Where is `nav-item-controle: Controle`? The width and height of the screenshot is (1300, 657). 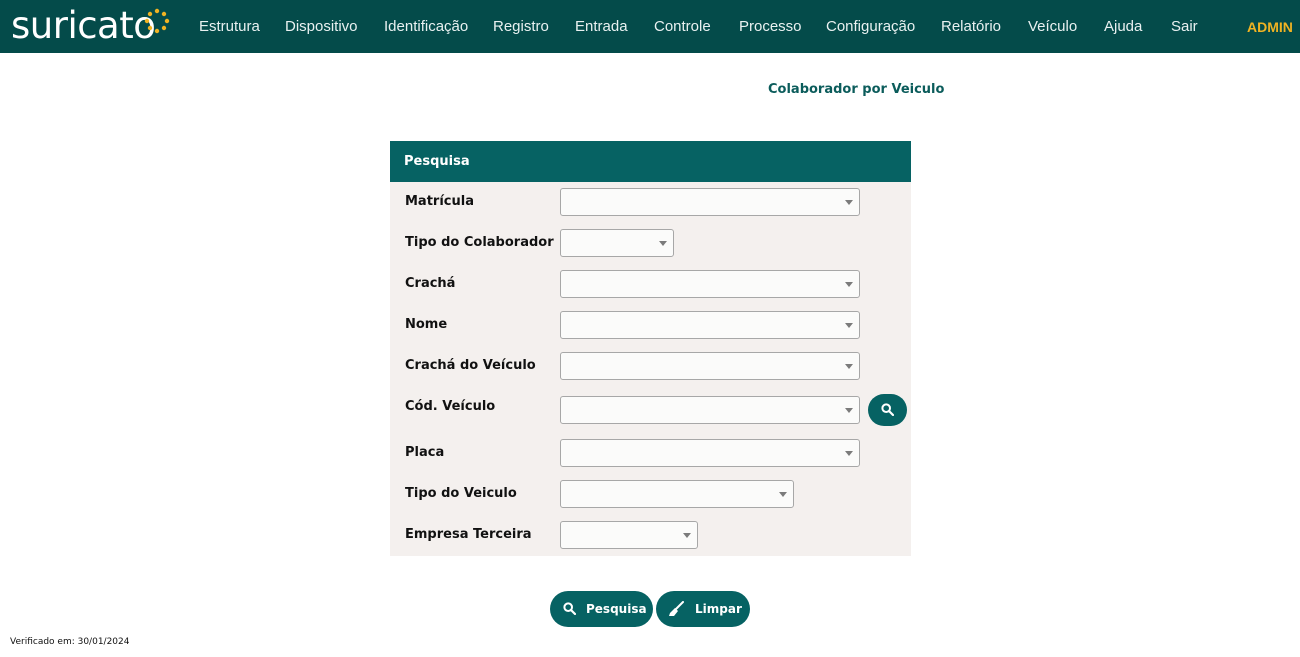
nav-item-controle: Controle is located at coordinates (682, 27).